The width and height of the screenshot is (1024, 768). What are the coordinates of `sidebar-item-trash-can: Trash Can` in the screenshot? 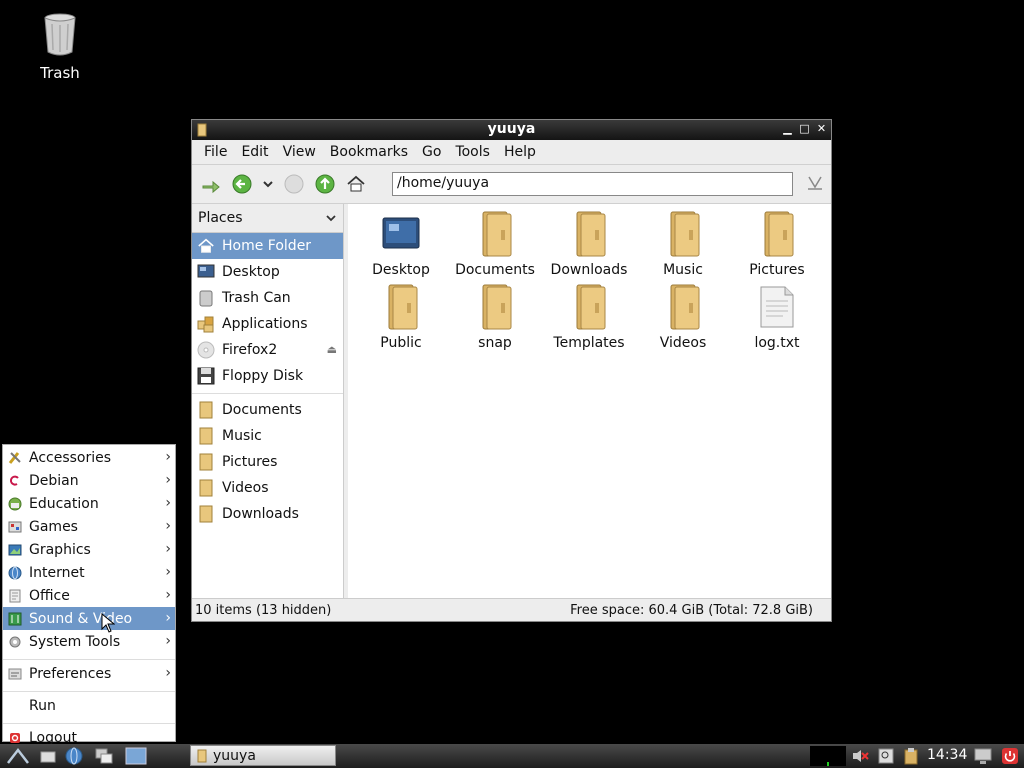 It's located at (267, 298).